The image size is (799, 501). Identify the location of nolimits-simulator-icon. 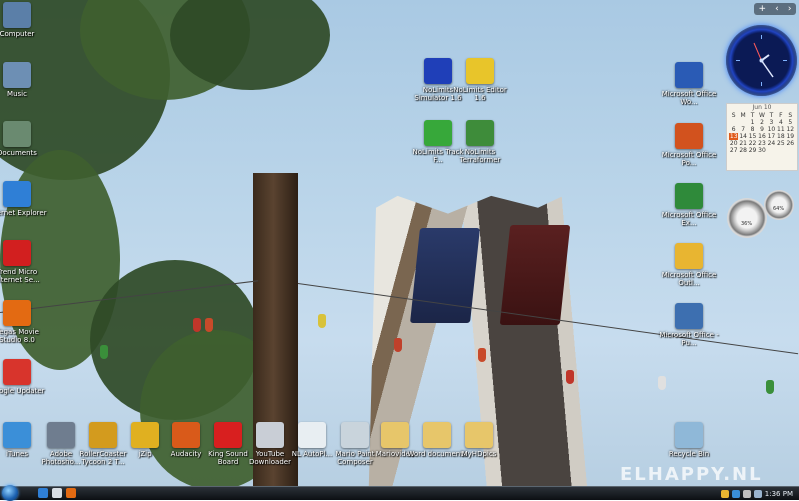
(438, 71).